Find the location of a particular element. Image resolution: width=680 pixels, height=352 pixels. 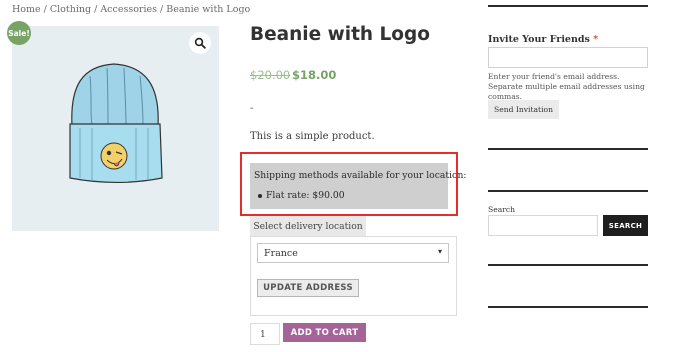

regular-price: $20.00 is located at coordinates (270, 75).